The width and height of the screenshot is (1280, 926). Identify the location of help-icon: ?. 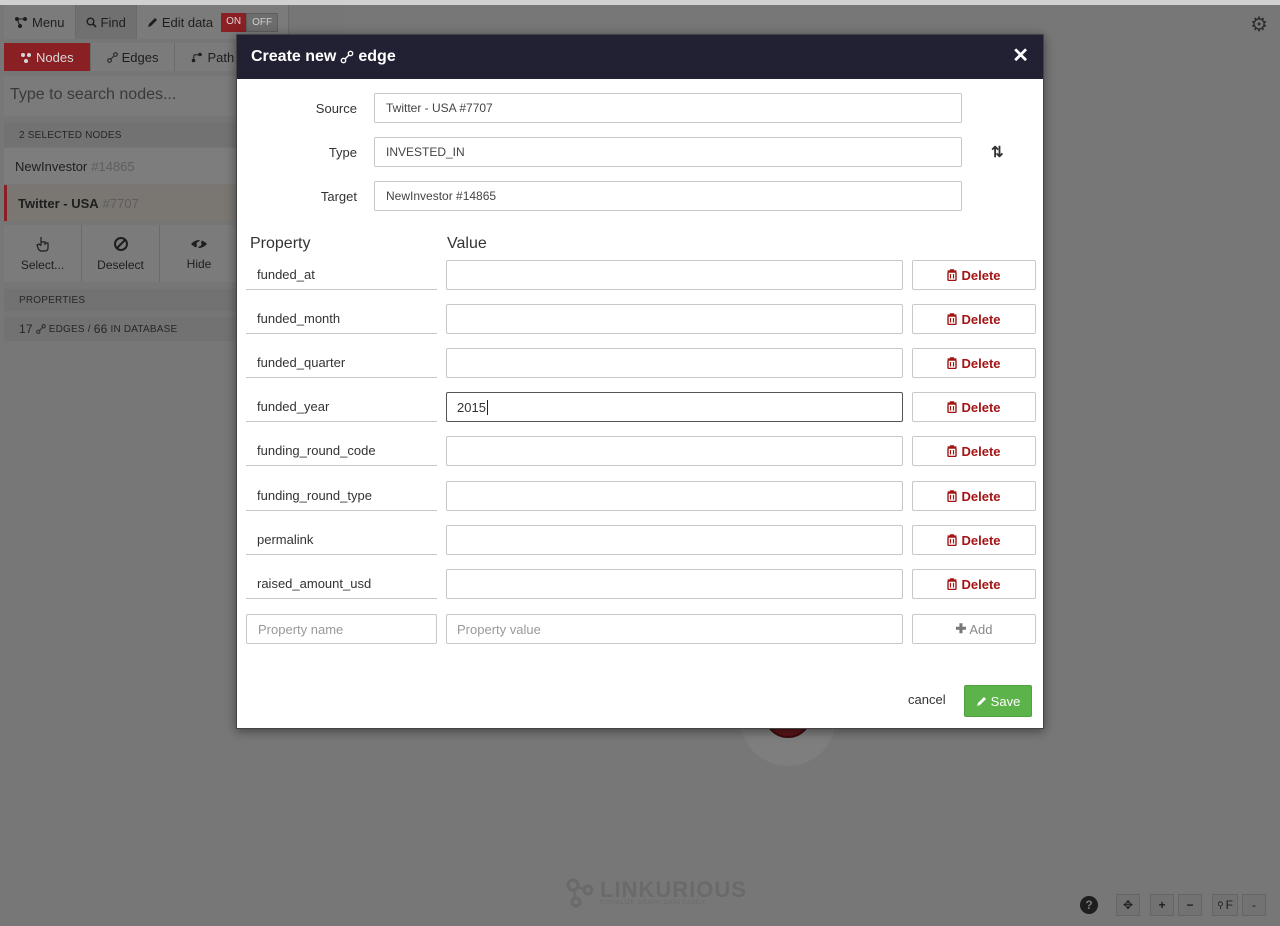
(1089, 905).